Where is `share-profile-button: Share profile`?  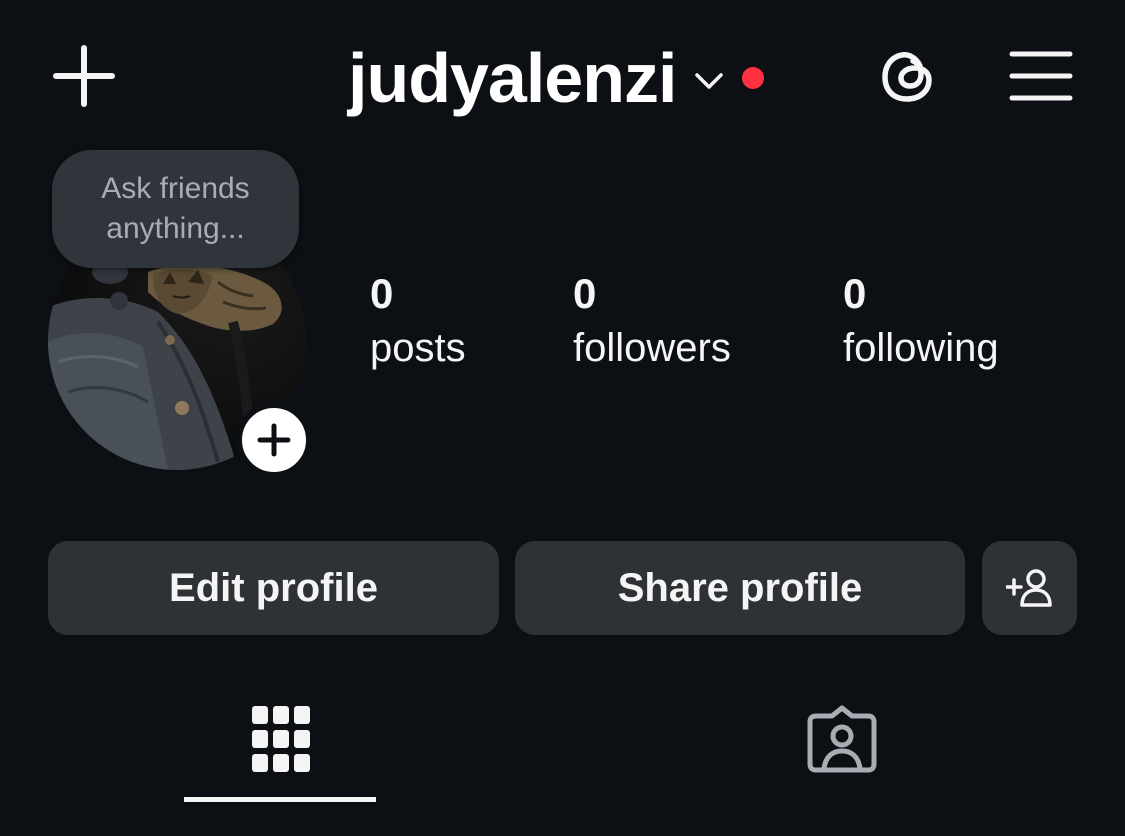
share-profile-button: Share profile is located at coordinates (740, 588).